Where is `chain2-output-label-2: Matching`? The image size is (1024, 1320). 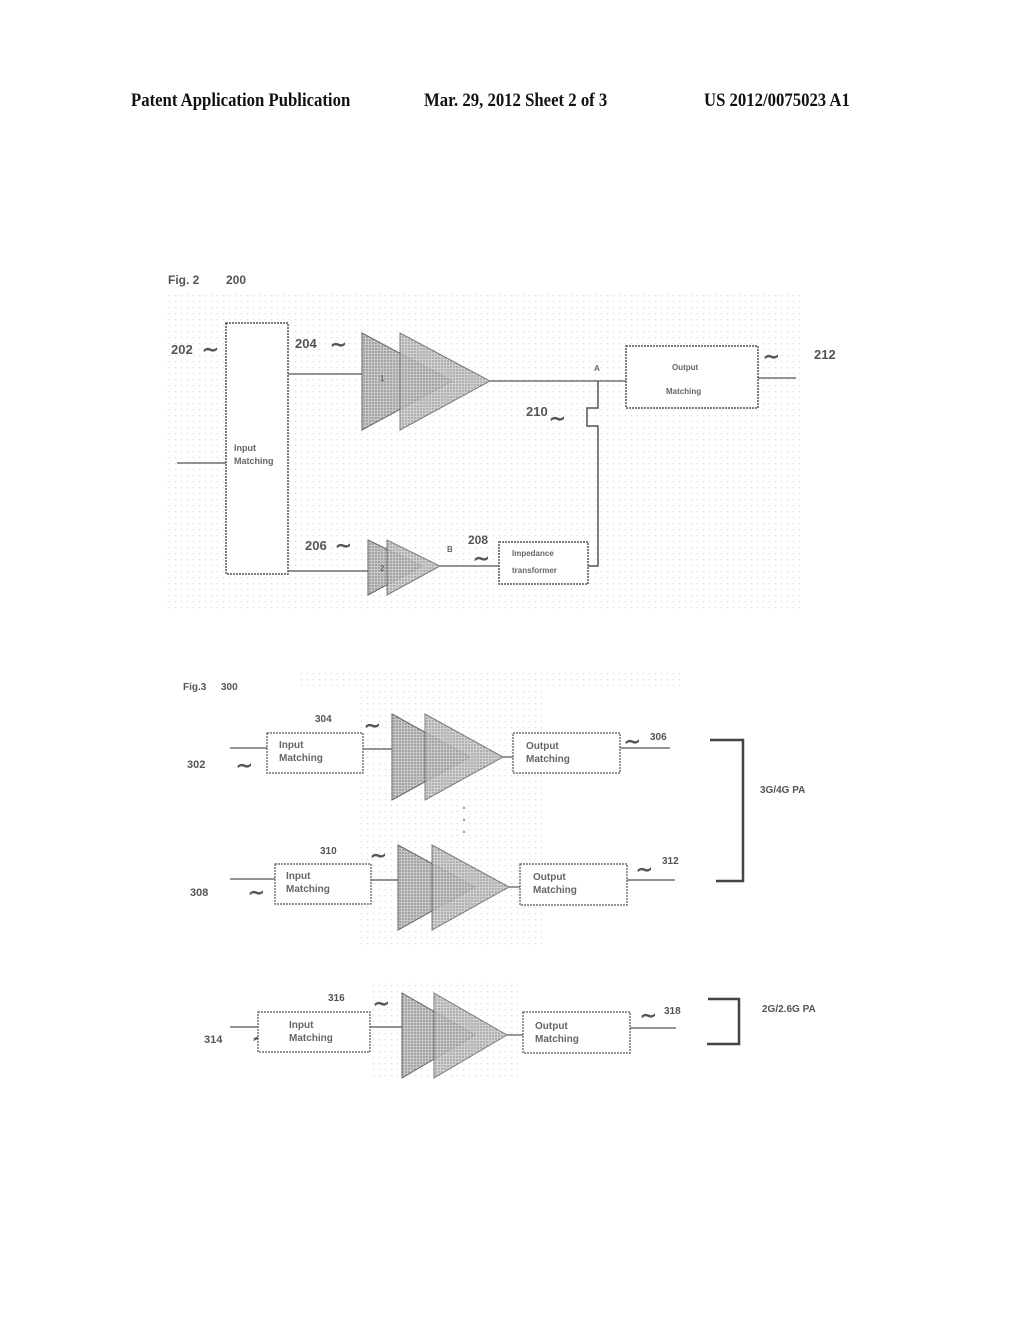
chain2-output-label-2: Matching is located at coordinates (555, 890).